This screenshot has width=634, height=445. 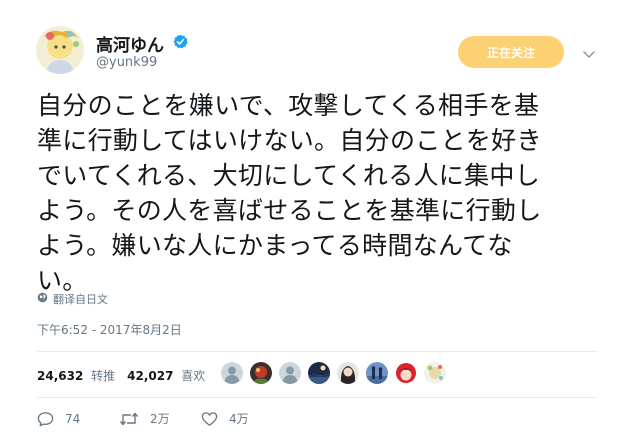 I want to click on author-display-name: 高河ゆん, so click(x=130, y=43).